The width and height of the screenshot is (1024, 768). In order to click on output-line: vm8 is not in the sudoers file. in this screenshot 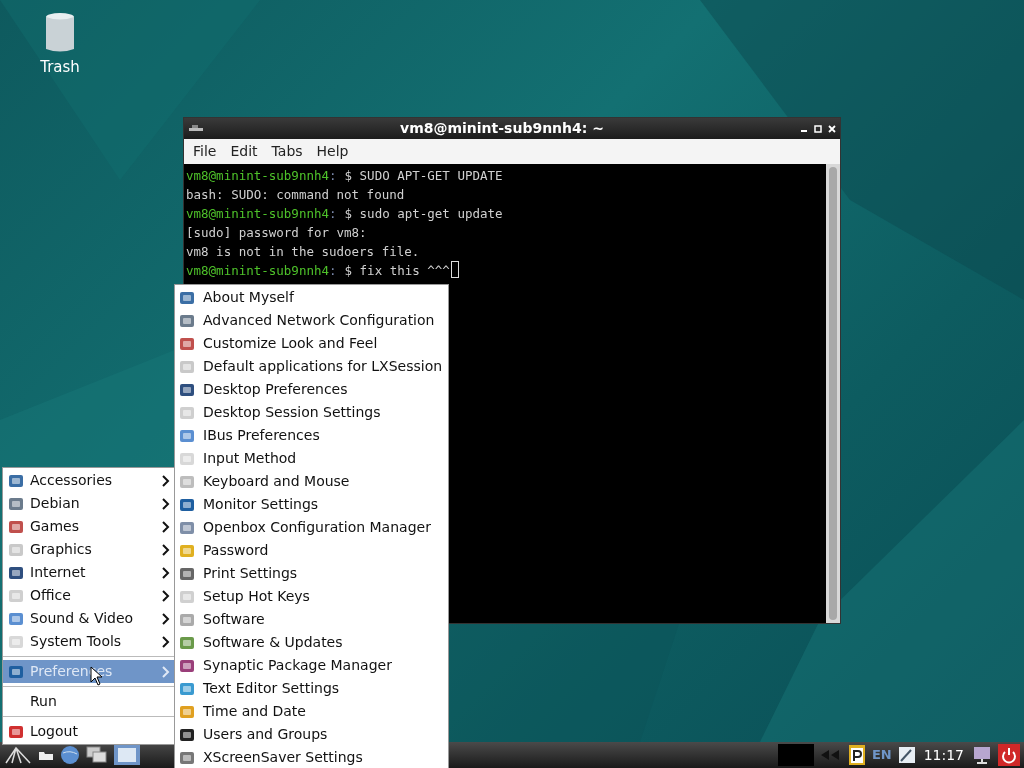, I will do `click(303, 252)`.